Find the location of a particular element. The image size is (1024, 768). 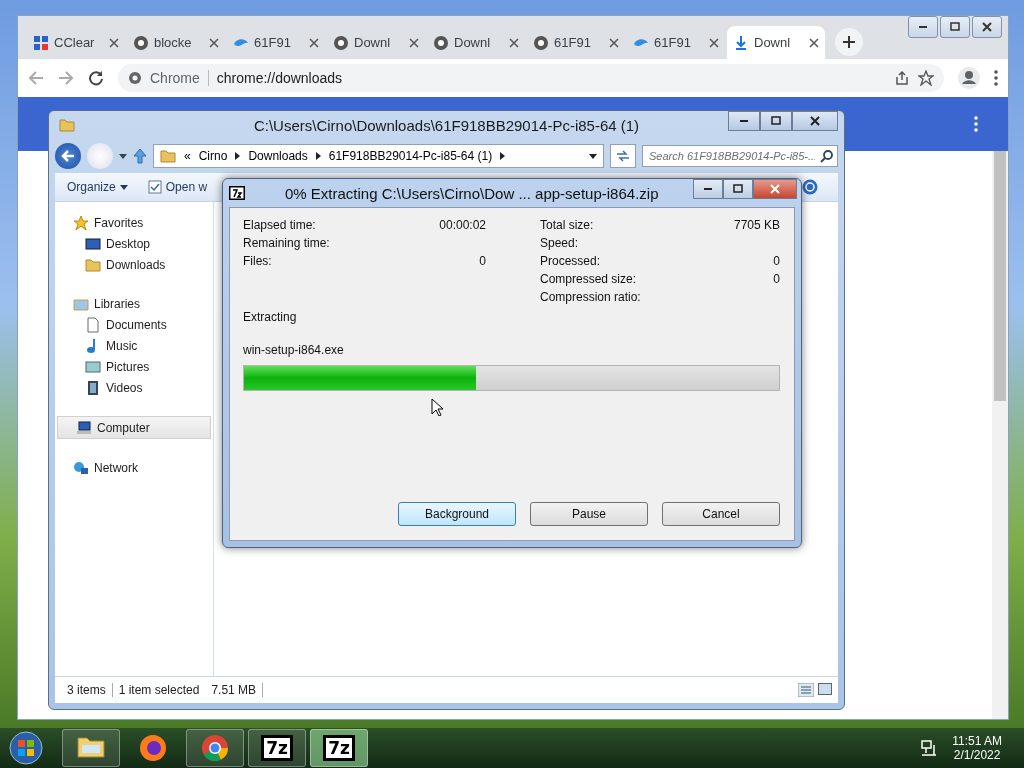

sidebar-item: Downloads is located at coordinates (134, 264).